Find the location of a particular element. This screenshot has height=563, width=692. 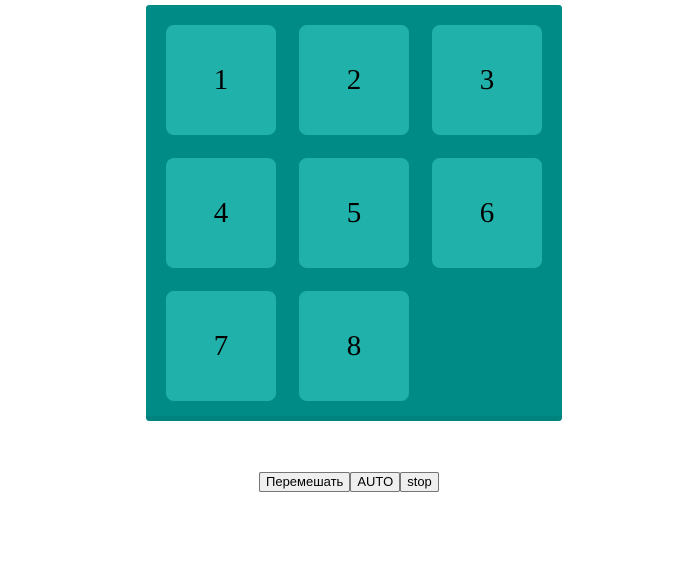

stop-button: stop is located at coordinates (419, 482).